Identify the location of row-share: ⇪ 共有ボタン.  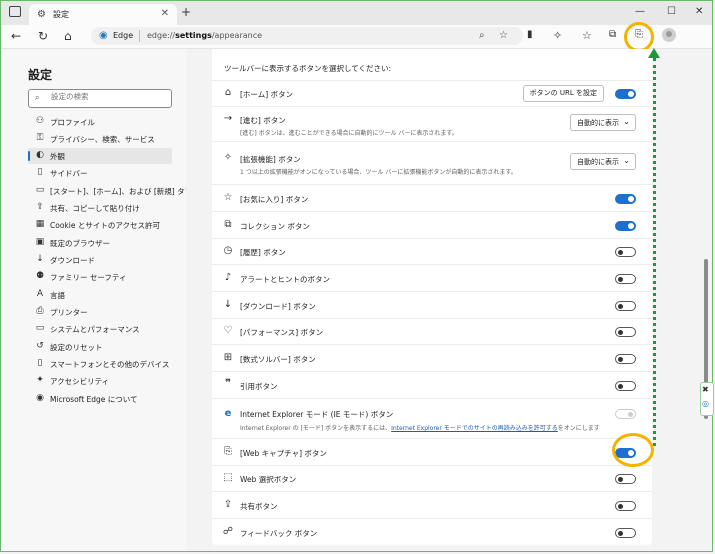
(432, 505).